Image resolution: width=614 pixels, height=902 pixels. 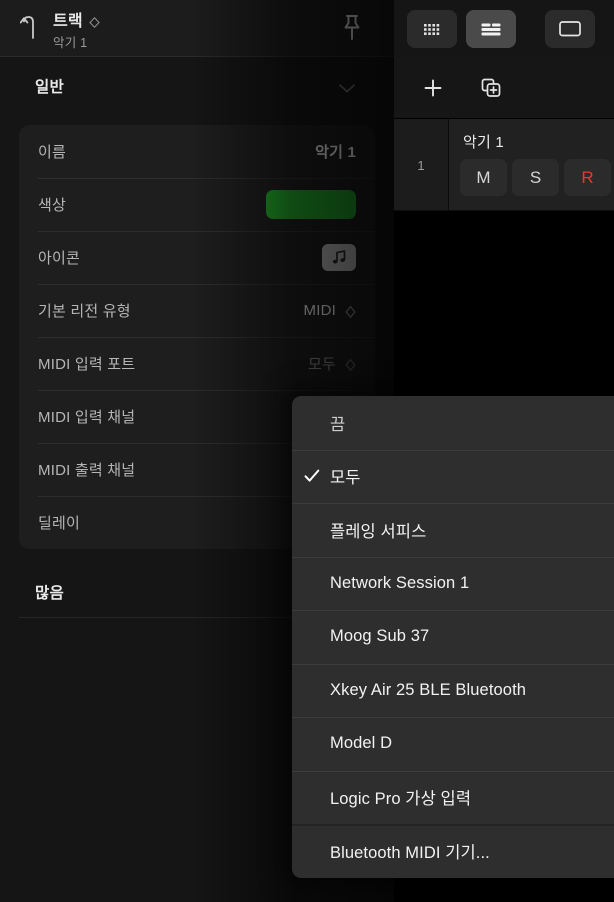 What do you see at coordinates (319, 310) in the screenshot?
I see `default-region-type-value: MIDI` at bounding box center [319, 310].